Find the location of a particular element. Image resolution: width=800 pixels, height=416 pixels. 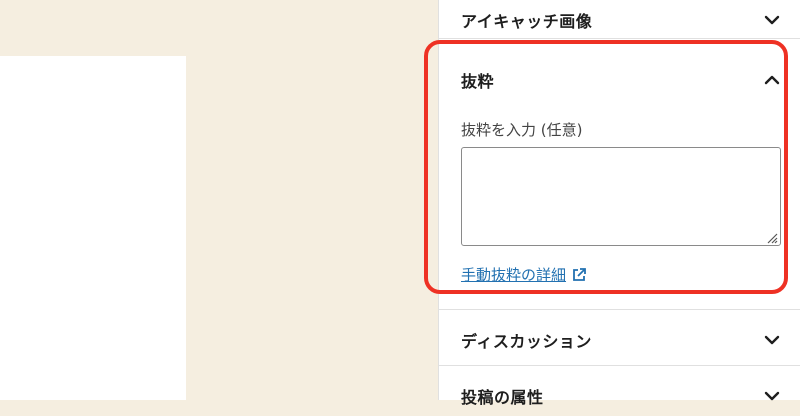

resize-handle-icon is located at coordinates (771, 236).